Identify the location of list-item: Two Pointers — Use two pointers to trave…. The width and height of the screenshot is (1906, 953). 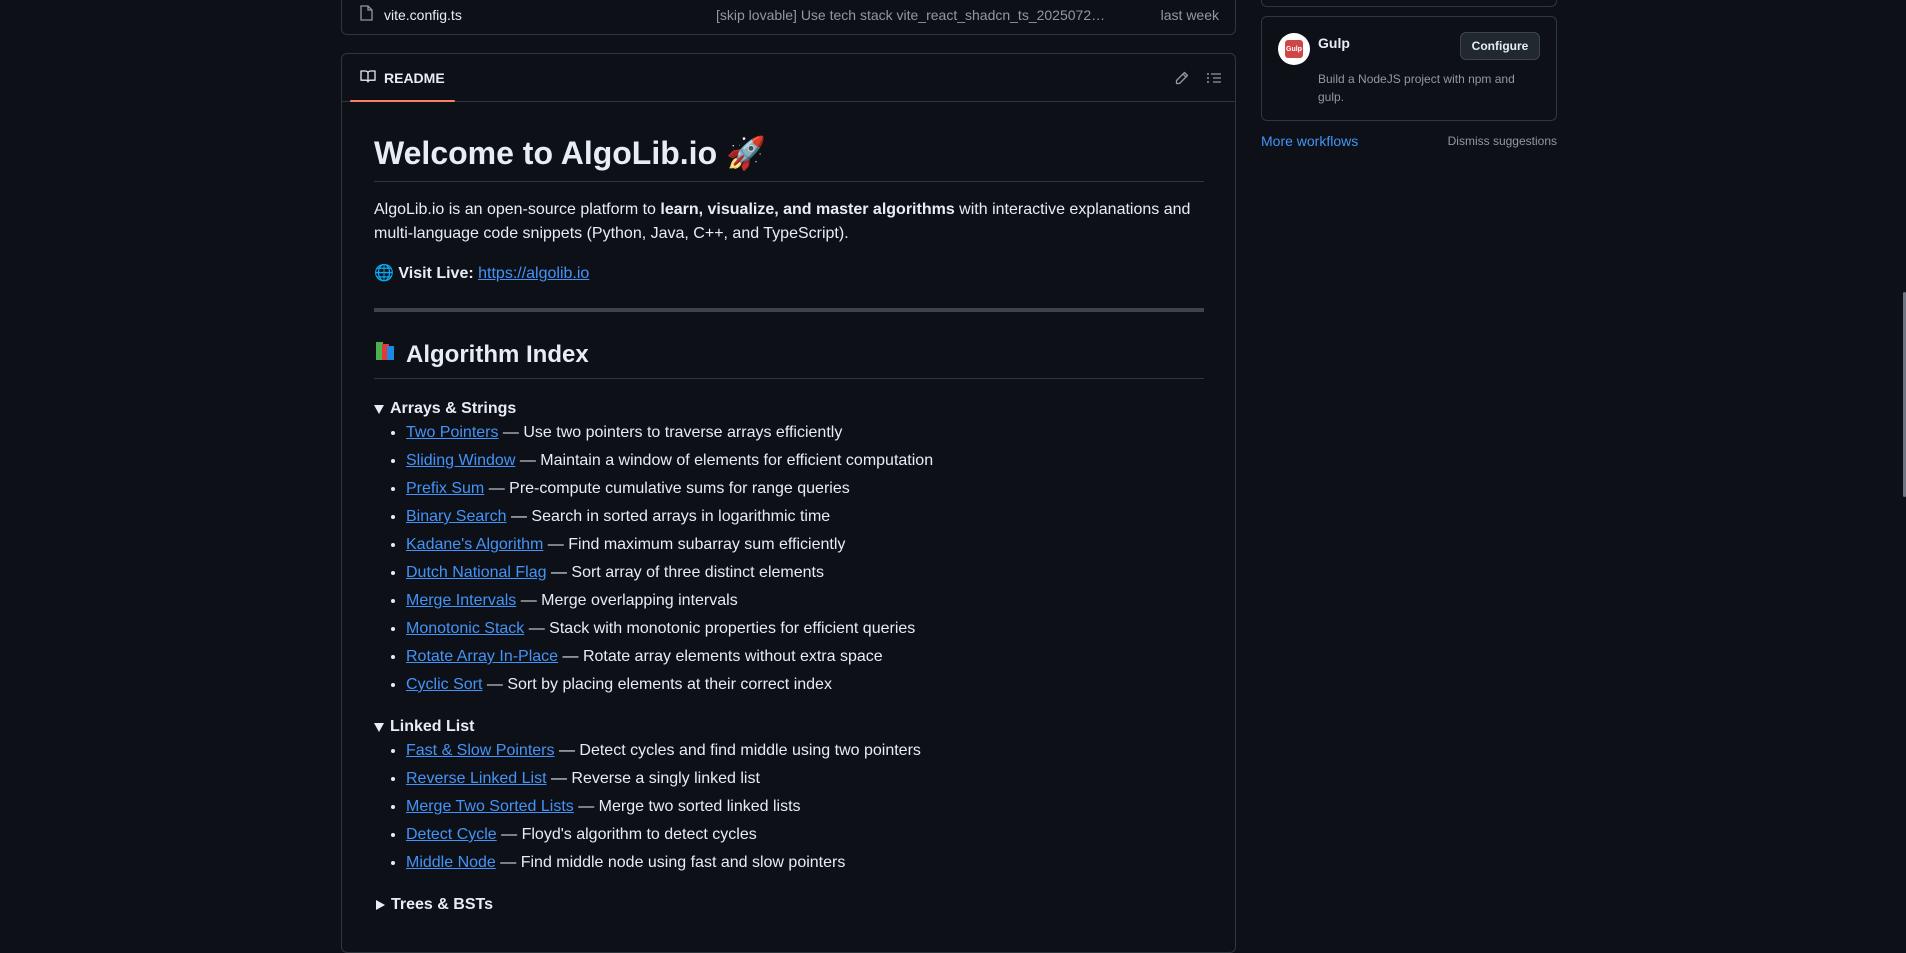
(805, 433).